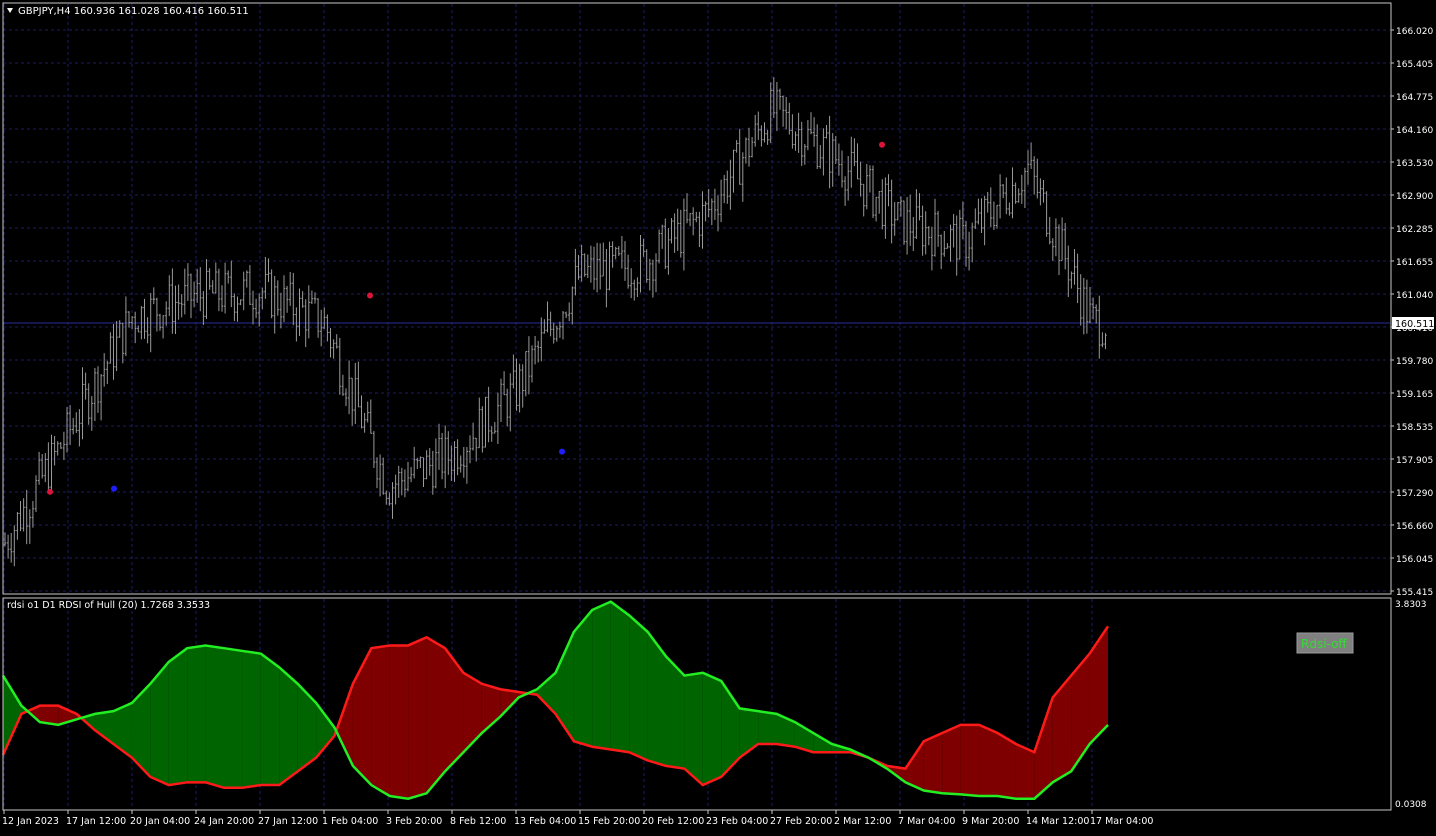 The image size is (1436, 836). I want to click on price-tick-label: 164.160, so click(1414, 131).